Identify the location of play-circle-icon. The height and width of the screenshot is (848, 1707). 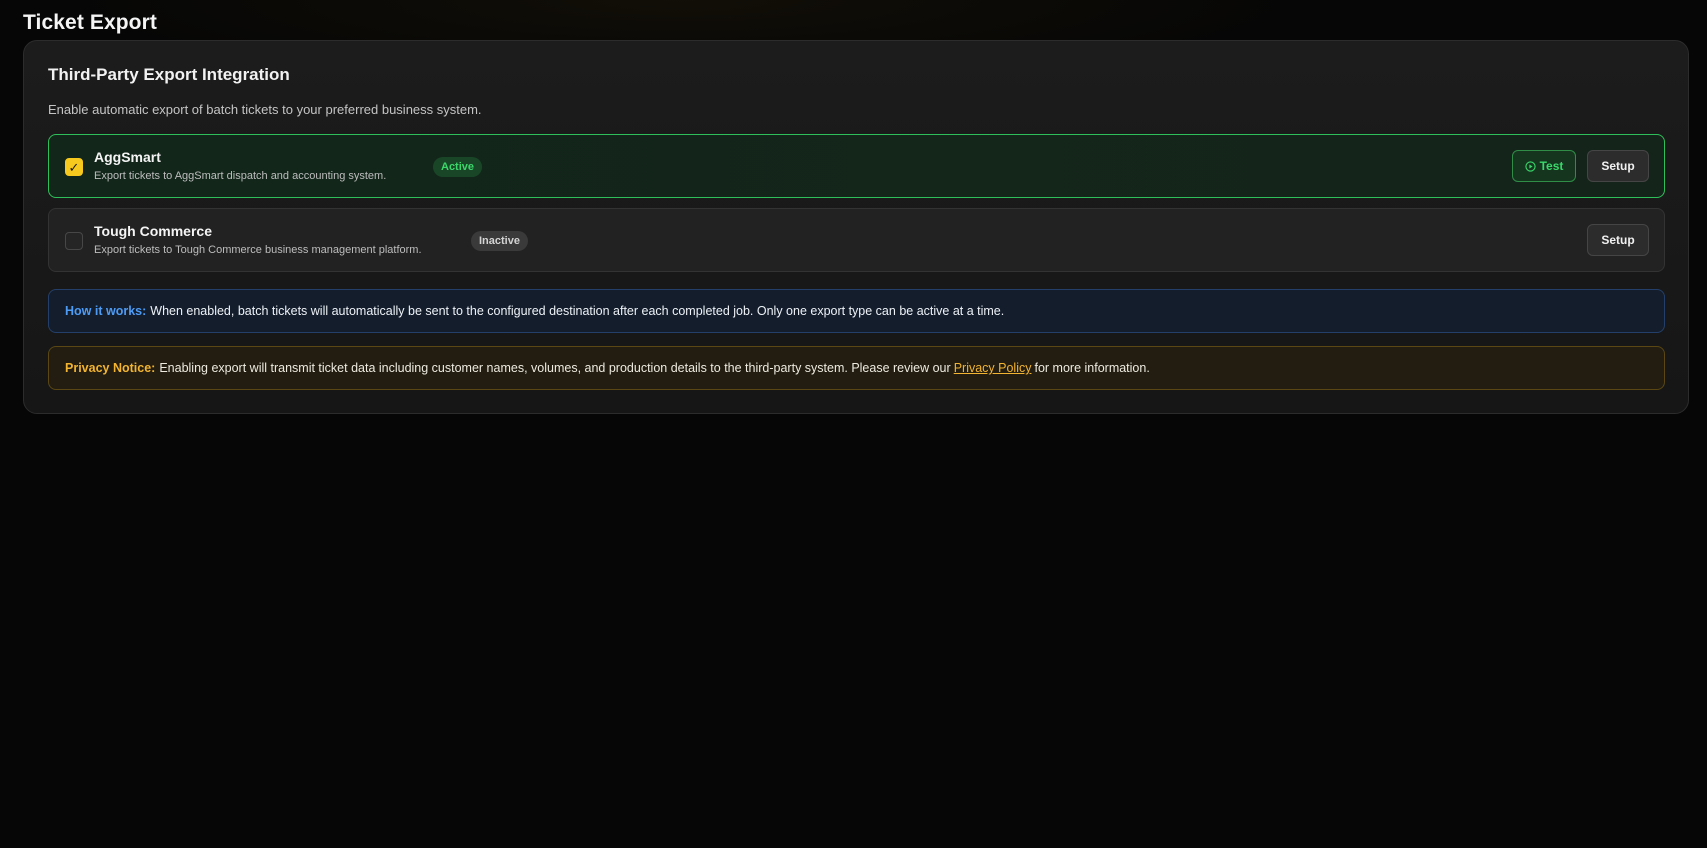
(1530, 166).